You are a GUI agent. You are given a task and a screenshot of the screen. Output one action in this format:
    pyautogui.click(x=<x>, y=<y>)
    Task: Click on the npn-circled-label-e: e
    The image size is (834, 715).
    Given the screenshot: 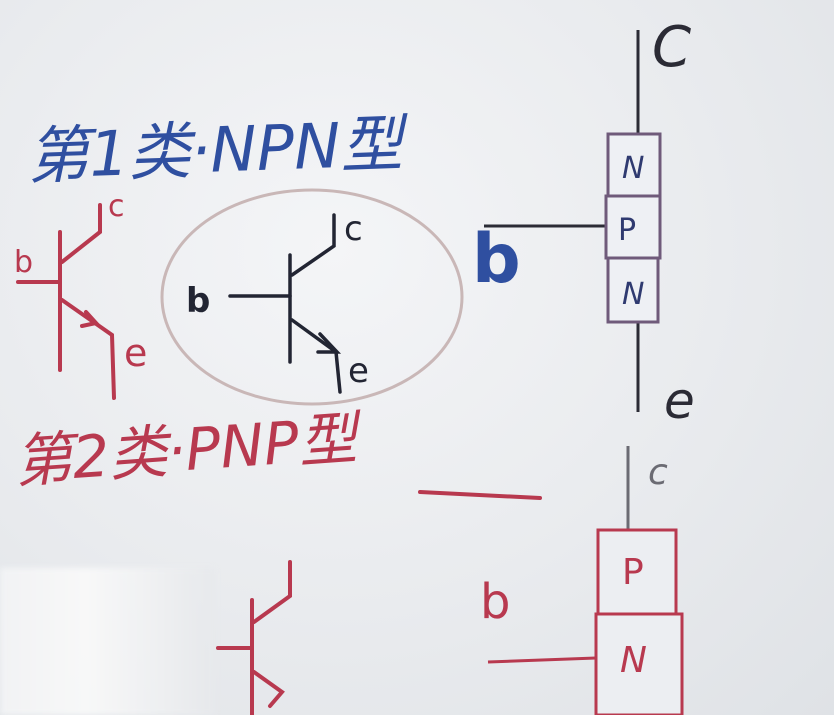 What is the action you would take?
    pyautogui.click(x=358, y=371)
    